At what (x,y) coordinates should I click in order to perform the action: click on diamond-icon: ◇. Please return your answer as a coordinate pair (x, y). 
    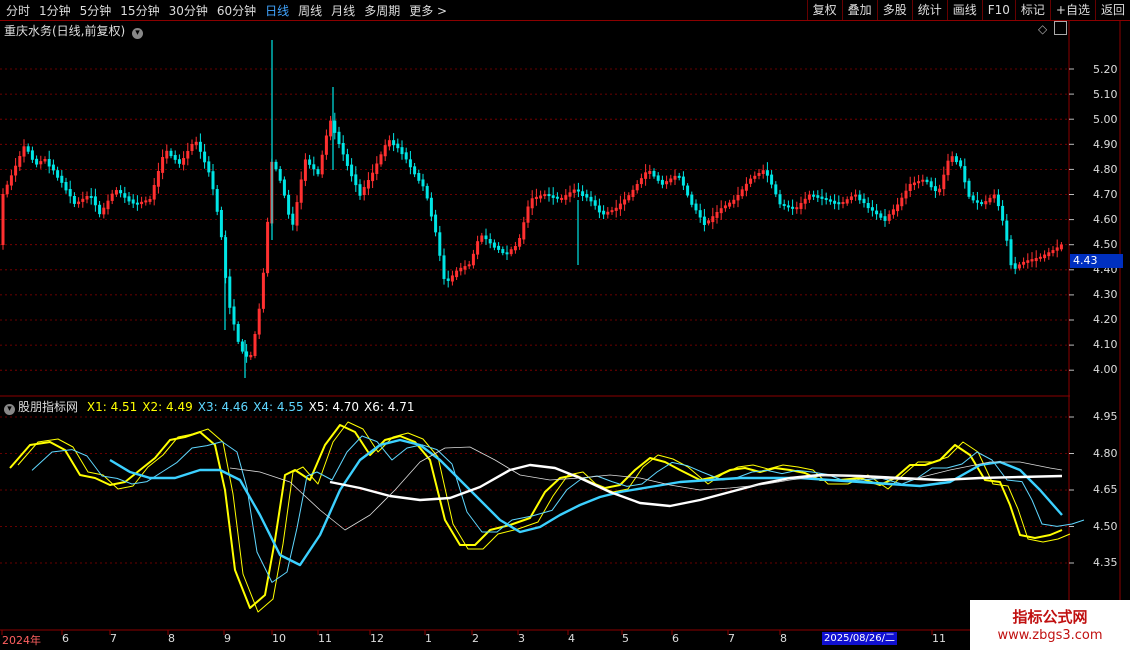
    Looking at the image, I should click on (1042, 29).